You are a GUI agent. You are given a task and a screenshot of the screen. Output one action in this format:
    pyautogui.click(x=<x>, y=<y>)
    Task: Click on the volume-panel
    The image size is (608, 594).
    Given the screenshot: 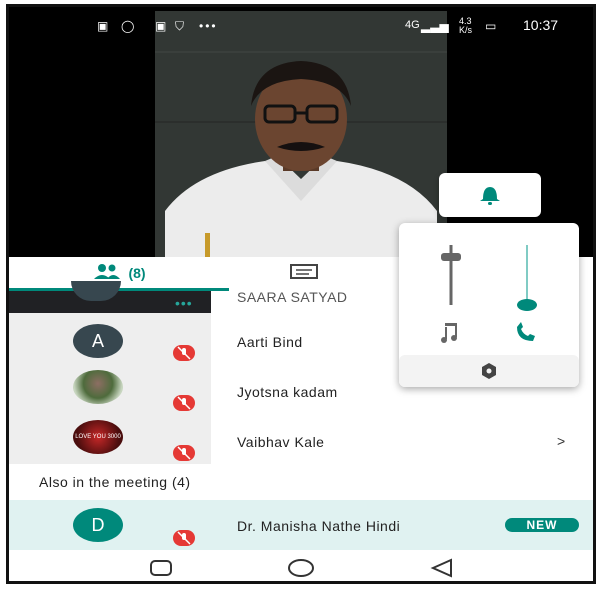 What is the action you would take?
    pyautogui.click(x=489, y=305)
    